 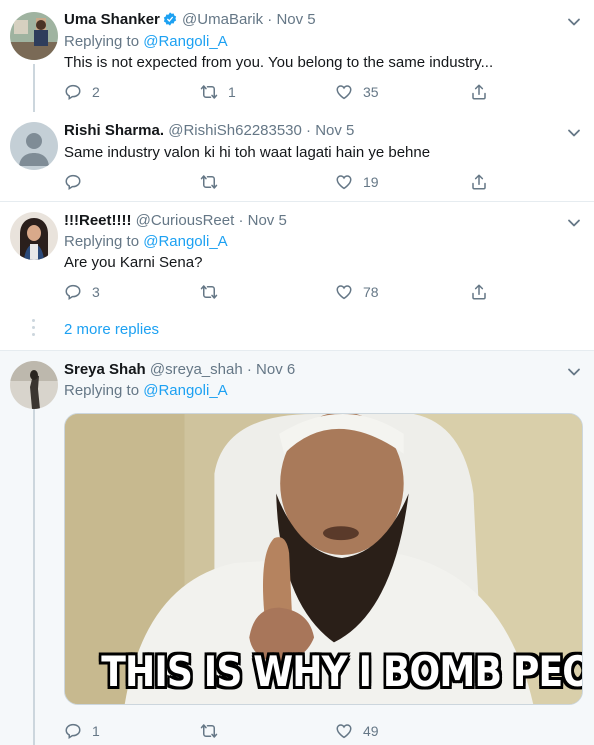 What do you see at coordinates (185, 220) in the screenshot?
I see `user-handle: @CuriousReet` at bounding box center [185, 220].